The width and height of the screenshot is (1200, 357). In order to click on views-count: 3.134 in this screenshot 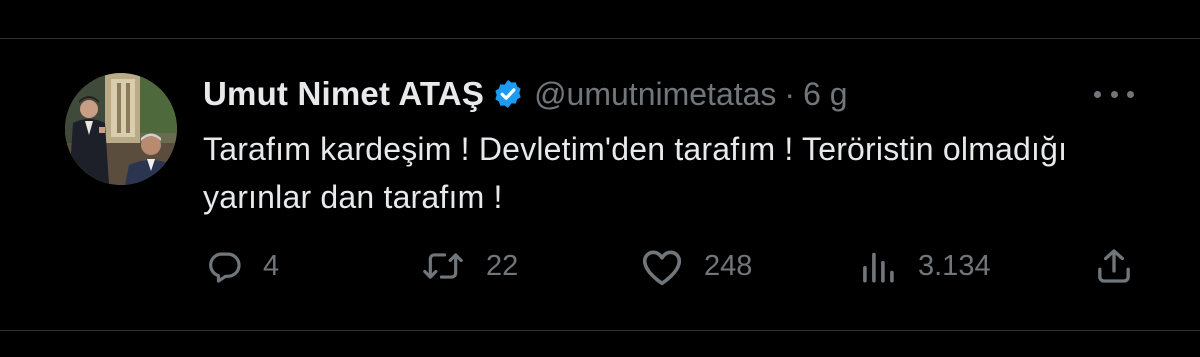, I will do `click(954, 265)`.